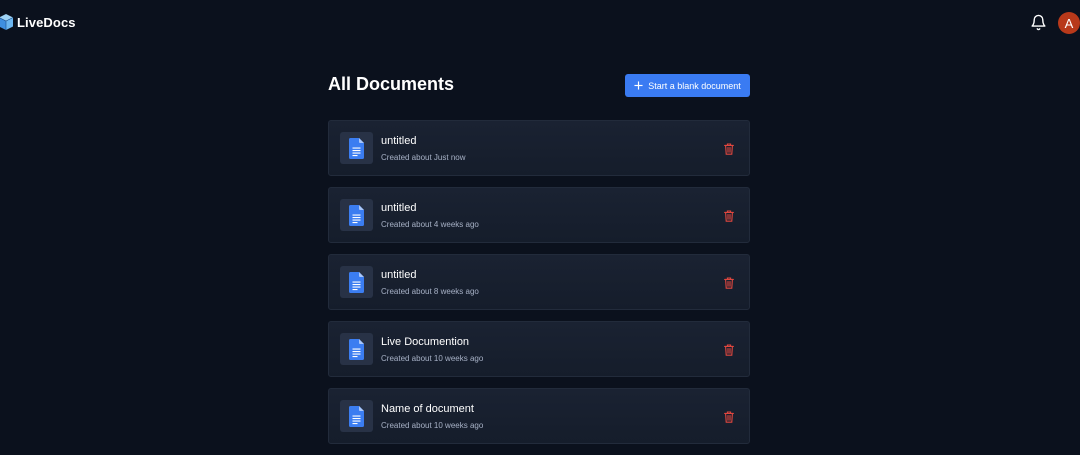  Describe the element at coordinates (539, 215) in the screenshot. I see `document-card: untitled Created about 4 weeks ago` at that location.